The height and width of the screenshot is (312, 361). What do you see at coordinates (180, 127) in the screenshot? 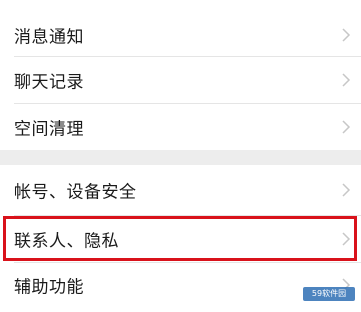
I see `settings-item-storage: 空间清理` at bounding box center [180, 127].